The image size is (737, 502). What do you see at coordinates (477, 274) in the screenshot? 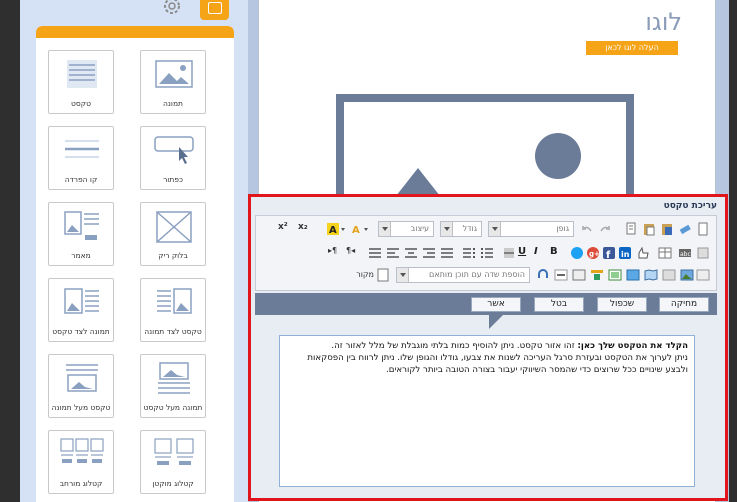
I see `custom-field-combo-label: הוספת שדה עם תוכן מותאם` at bounding box center [477, 274].